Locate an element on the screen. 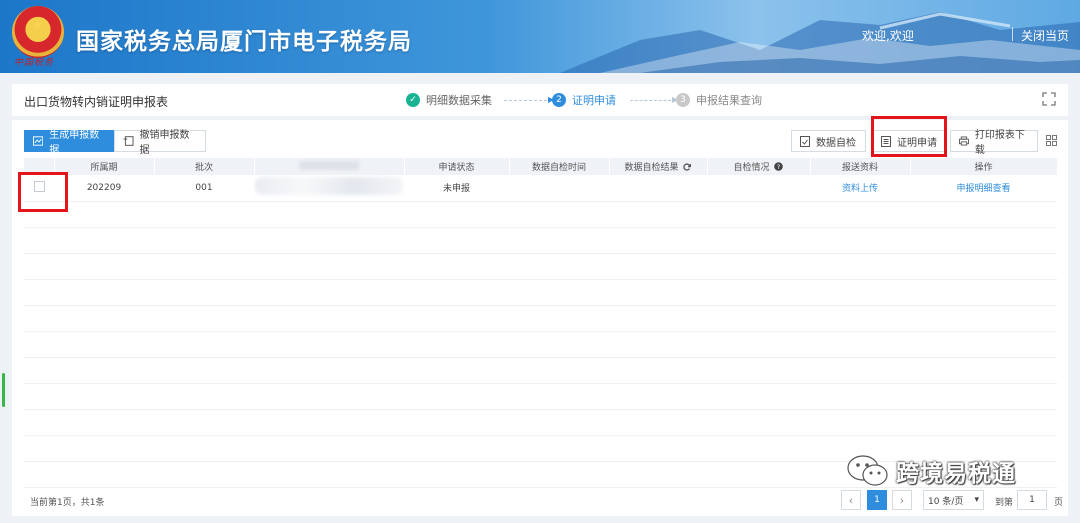  header-banner: ★ 中国税务 国家税务总局厦门市电子税务局 欢迎,欢迎 关闭当页 is located at coordinates (540, 36).